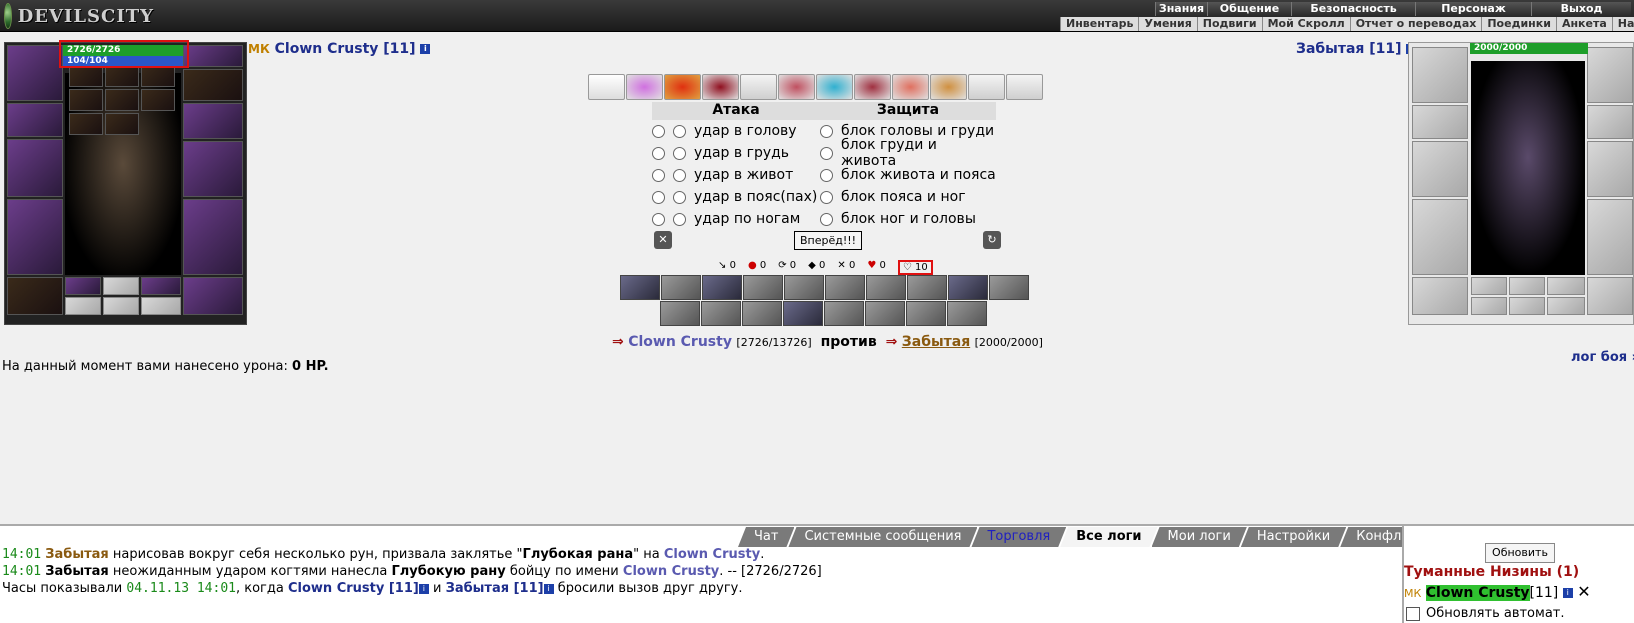  I want to click on tab-trade: Торговля, so click(1018, 537).